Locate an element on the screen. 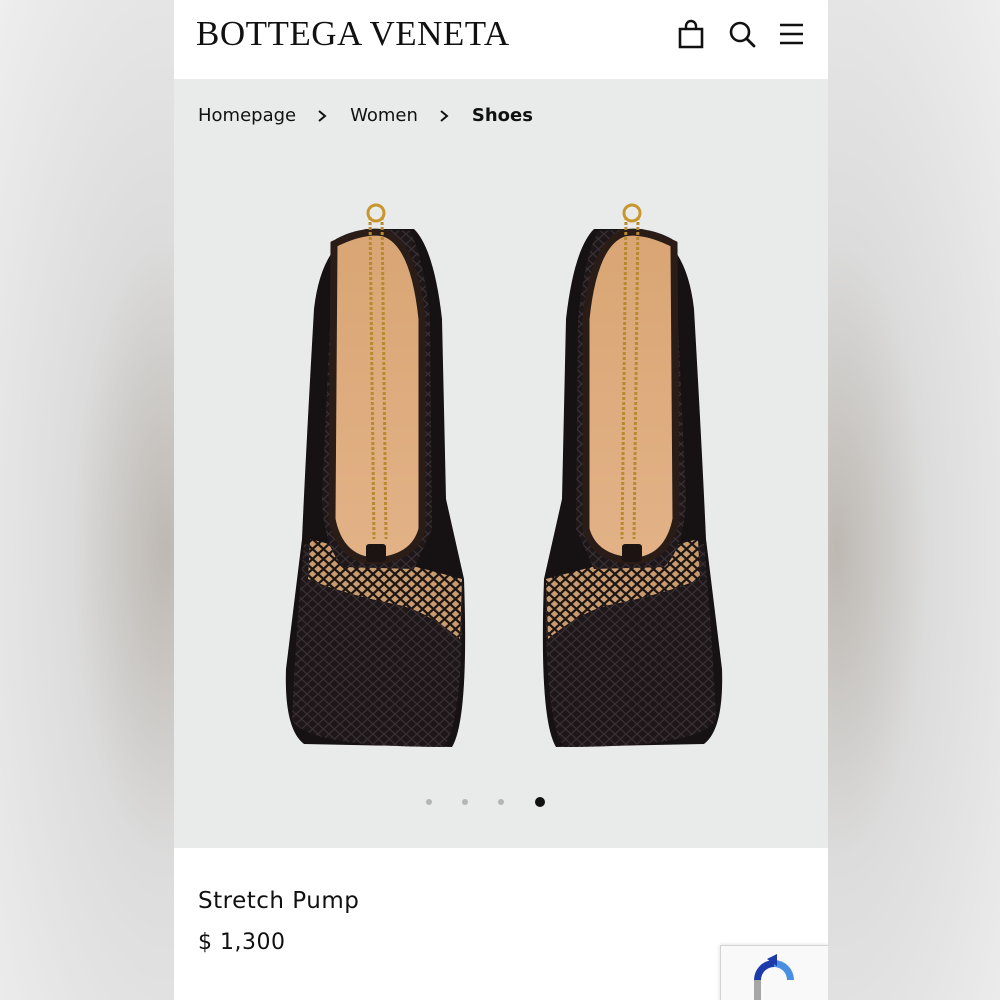  gallery-pagination is located at coordinates (501, 803).